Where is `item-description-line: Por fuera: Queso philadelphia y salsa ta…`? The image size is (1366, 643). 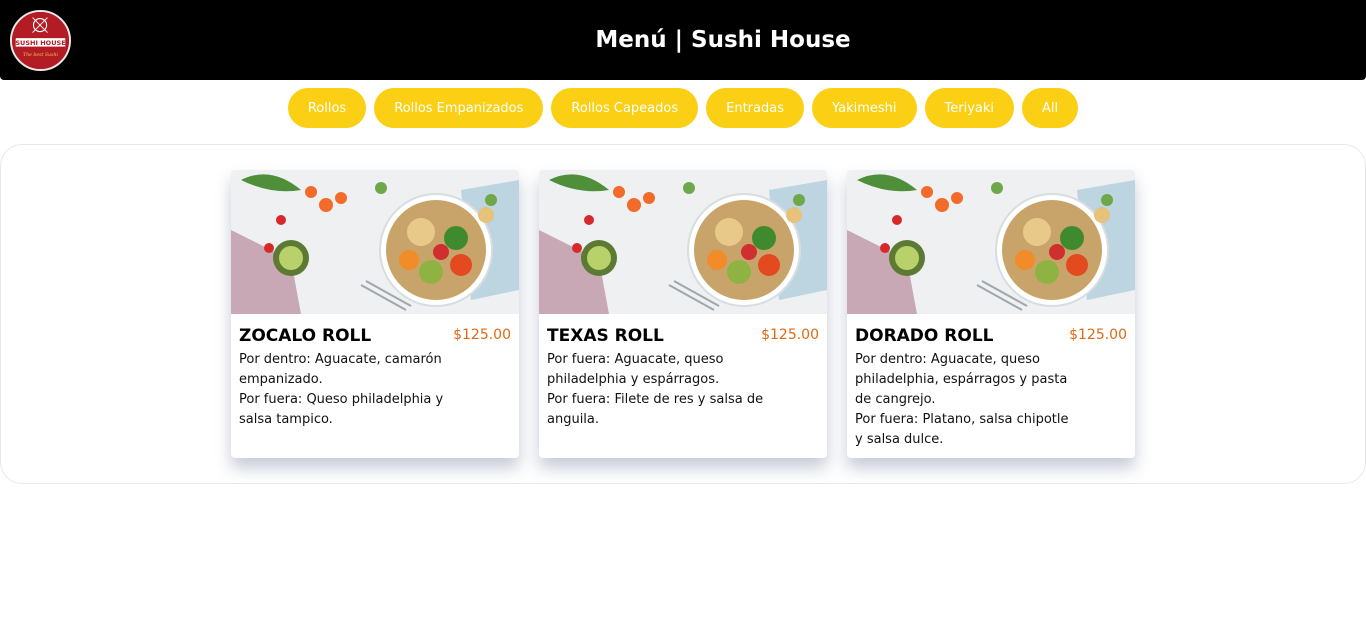
item-description-line: Por fuera: Queso philadelphia y salsa ta… is located at coordinates (341, 409).